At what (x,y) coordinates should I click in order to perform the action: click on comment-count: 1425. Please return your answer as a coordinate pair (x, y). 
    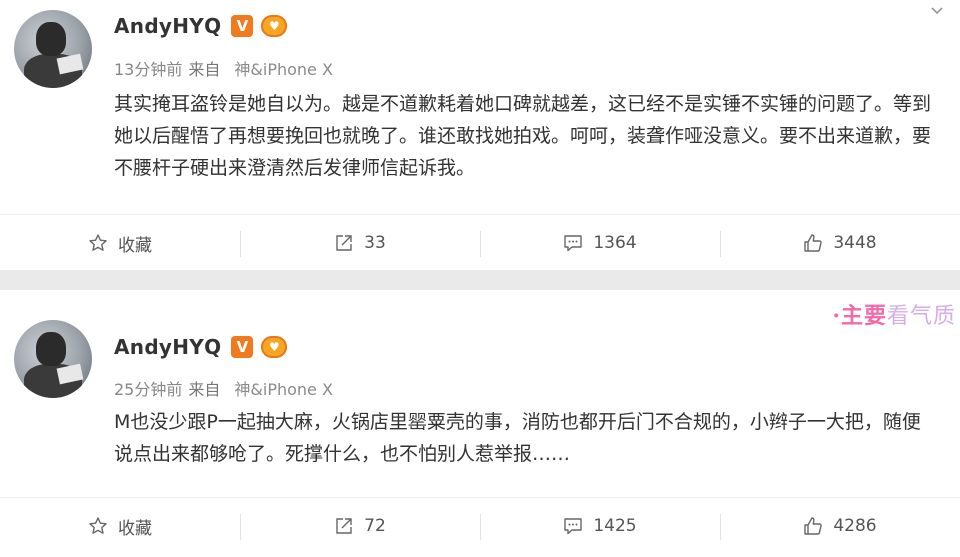
    Looking at the image, I should click on (615, 526).